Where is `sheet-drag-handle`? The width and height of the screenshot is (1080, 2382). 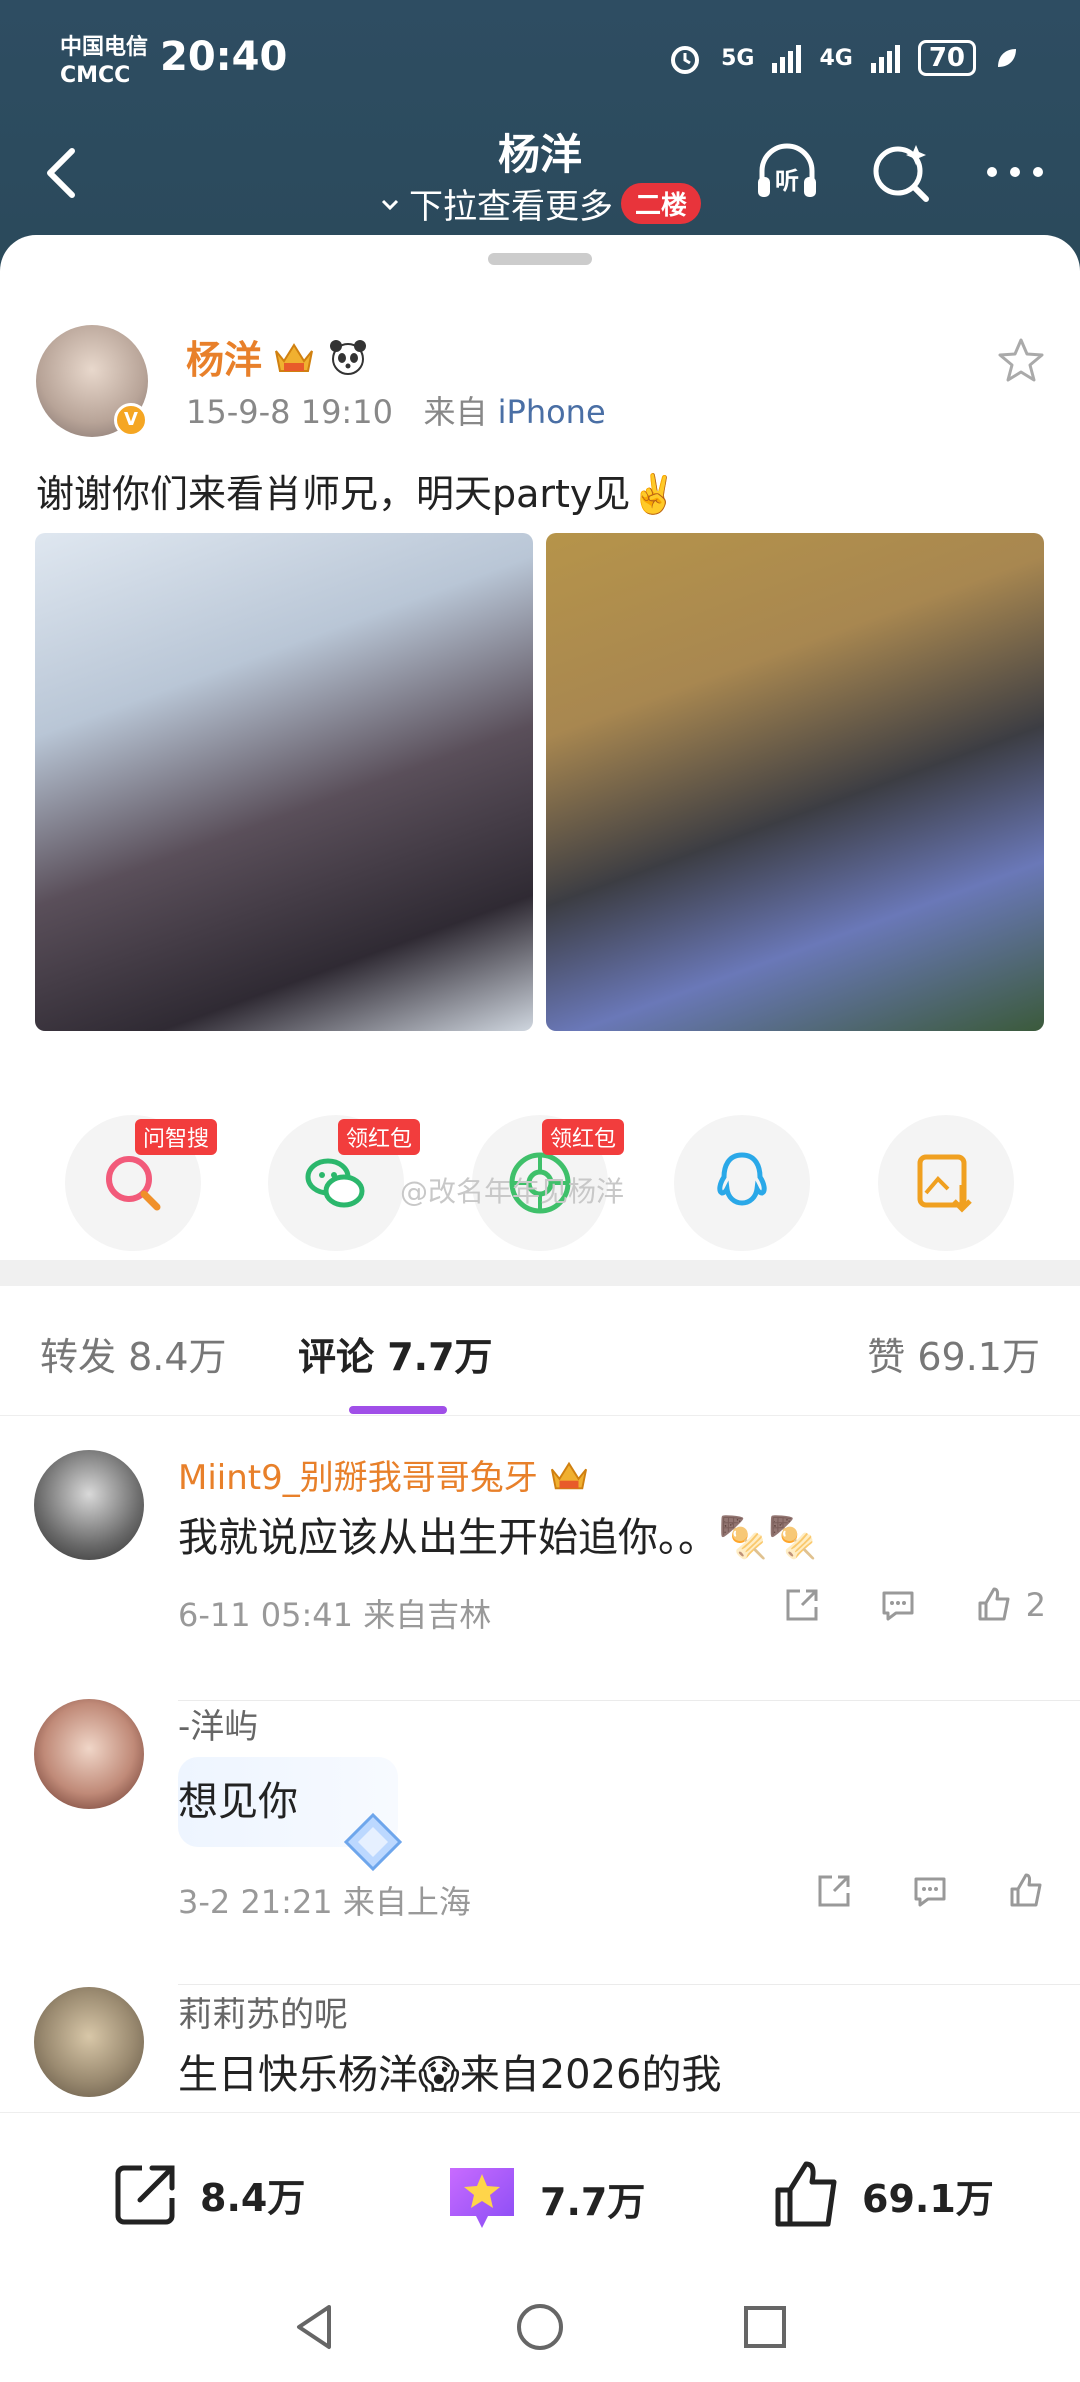 sheet-drag-handle is located at coordinates (540, 259).